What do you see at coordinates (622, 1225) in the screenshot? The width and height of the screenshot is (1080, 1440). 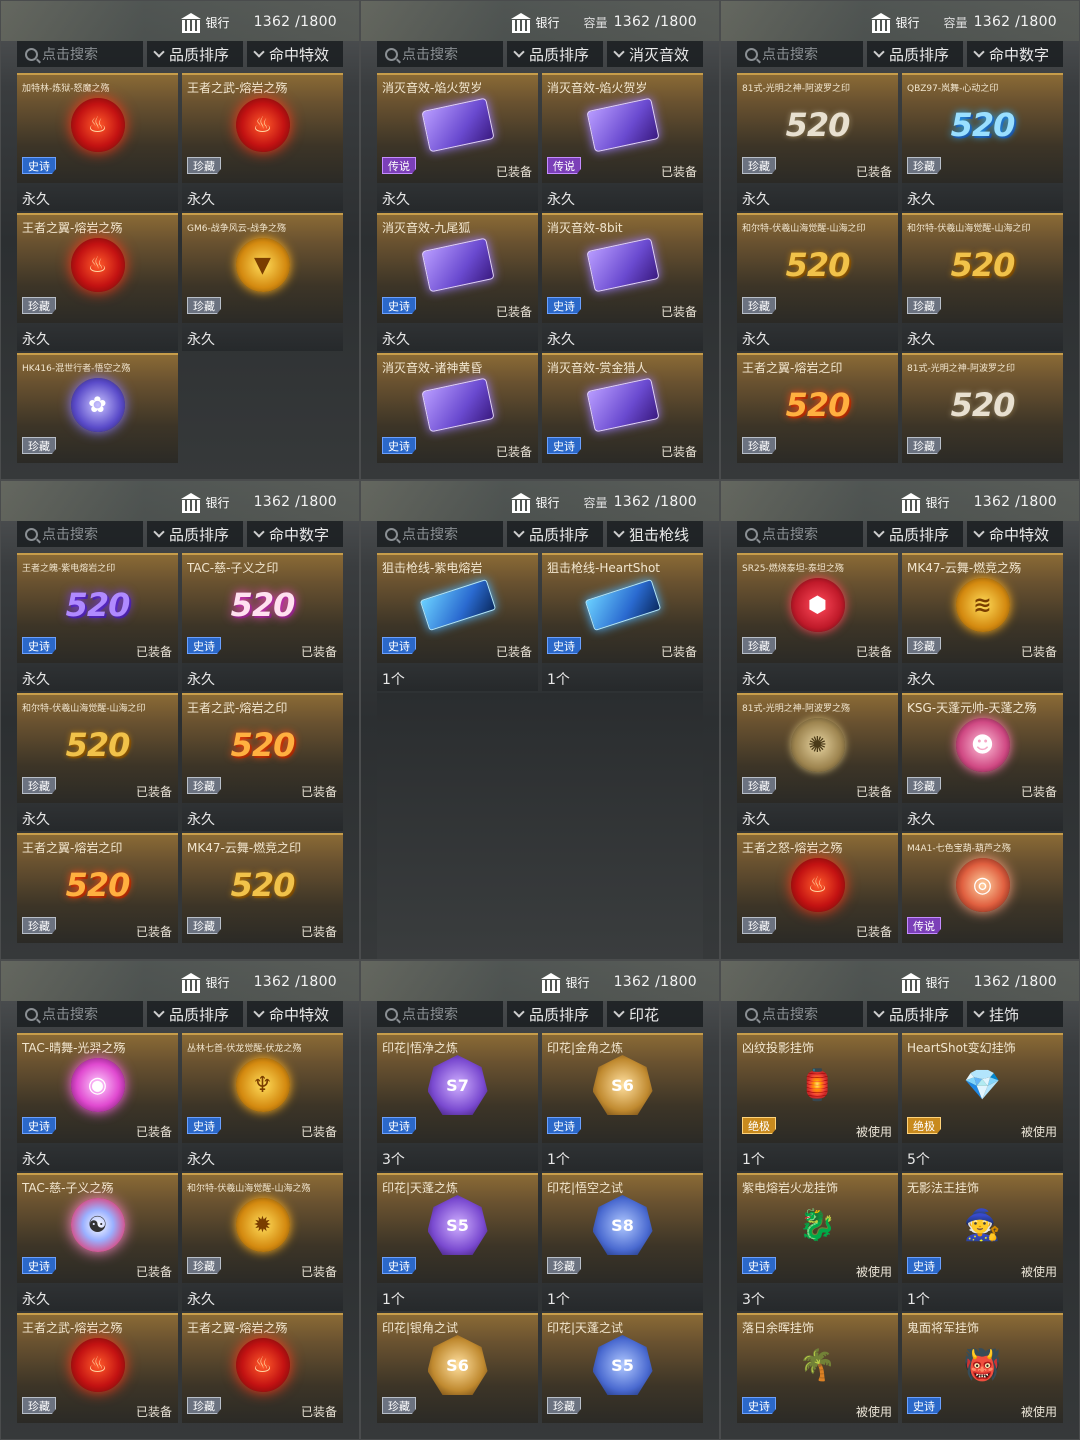 I see `item-art: S8` at bounding box center [622, 1225].